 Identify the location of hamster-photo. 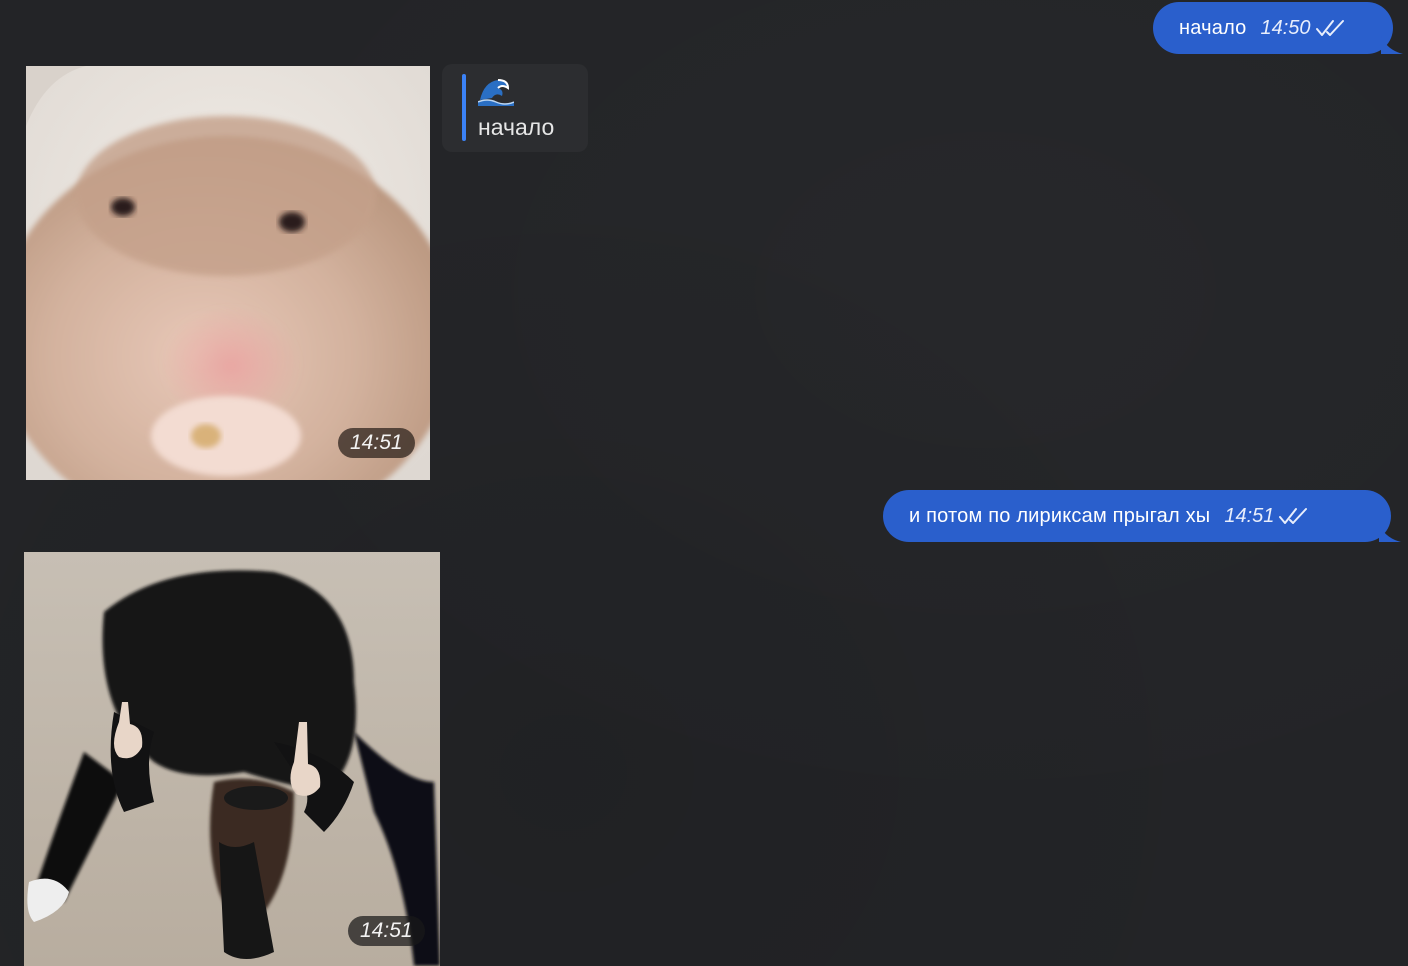
(228, 273).